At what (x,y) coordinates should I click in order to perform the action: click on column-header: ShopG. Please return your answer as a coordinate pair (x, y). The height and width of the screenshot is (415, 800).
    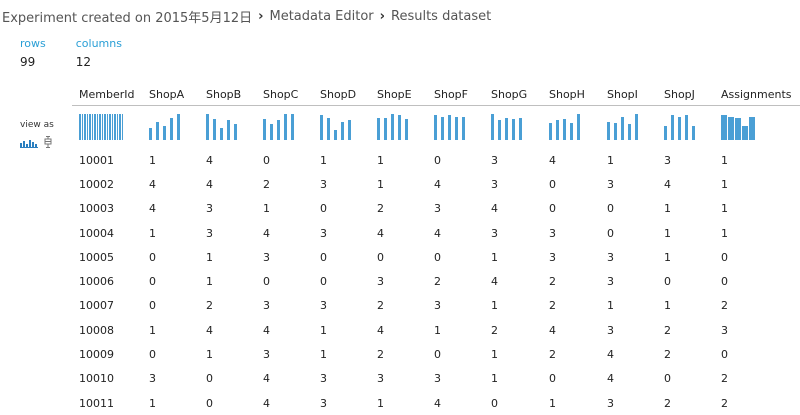
    Looking at the image, I should click on (513, 95).